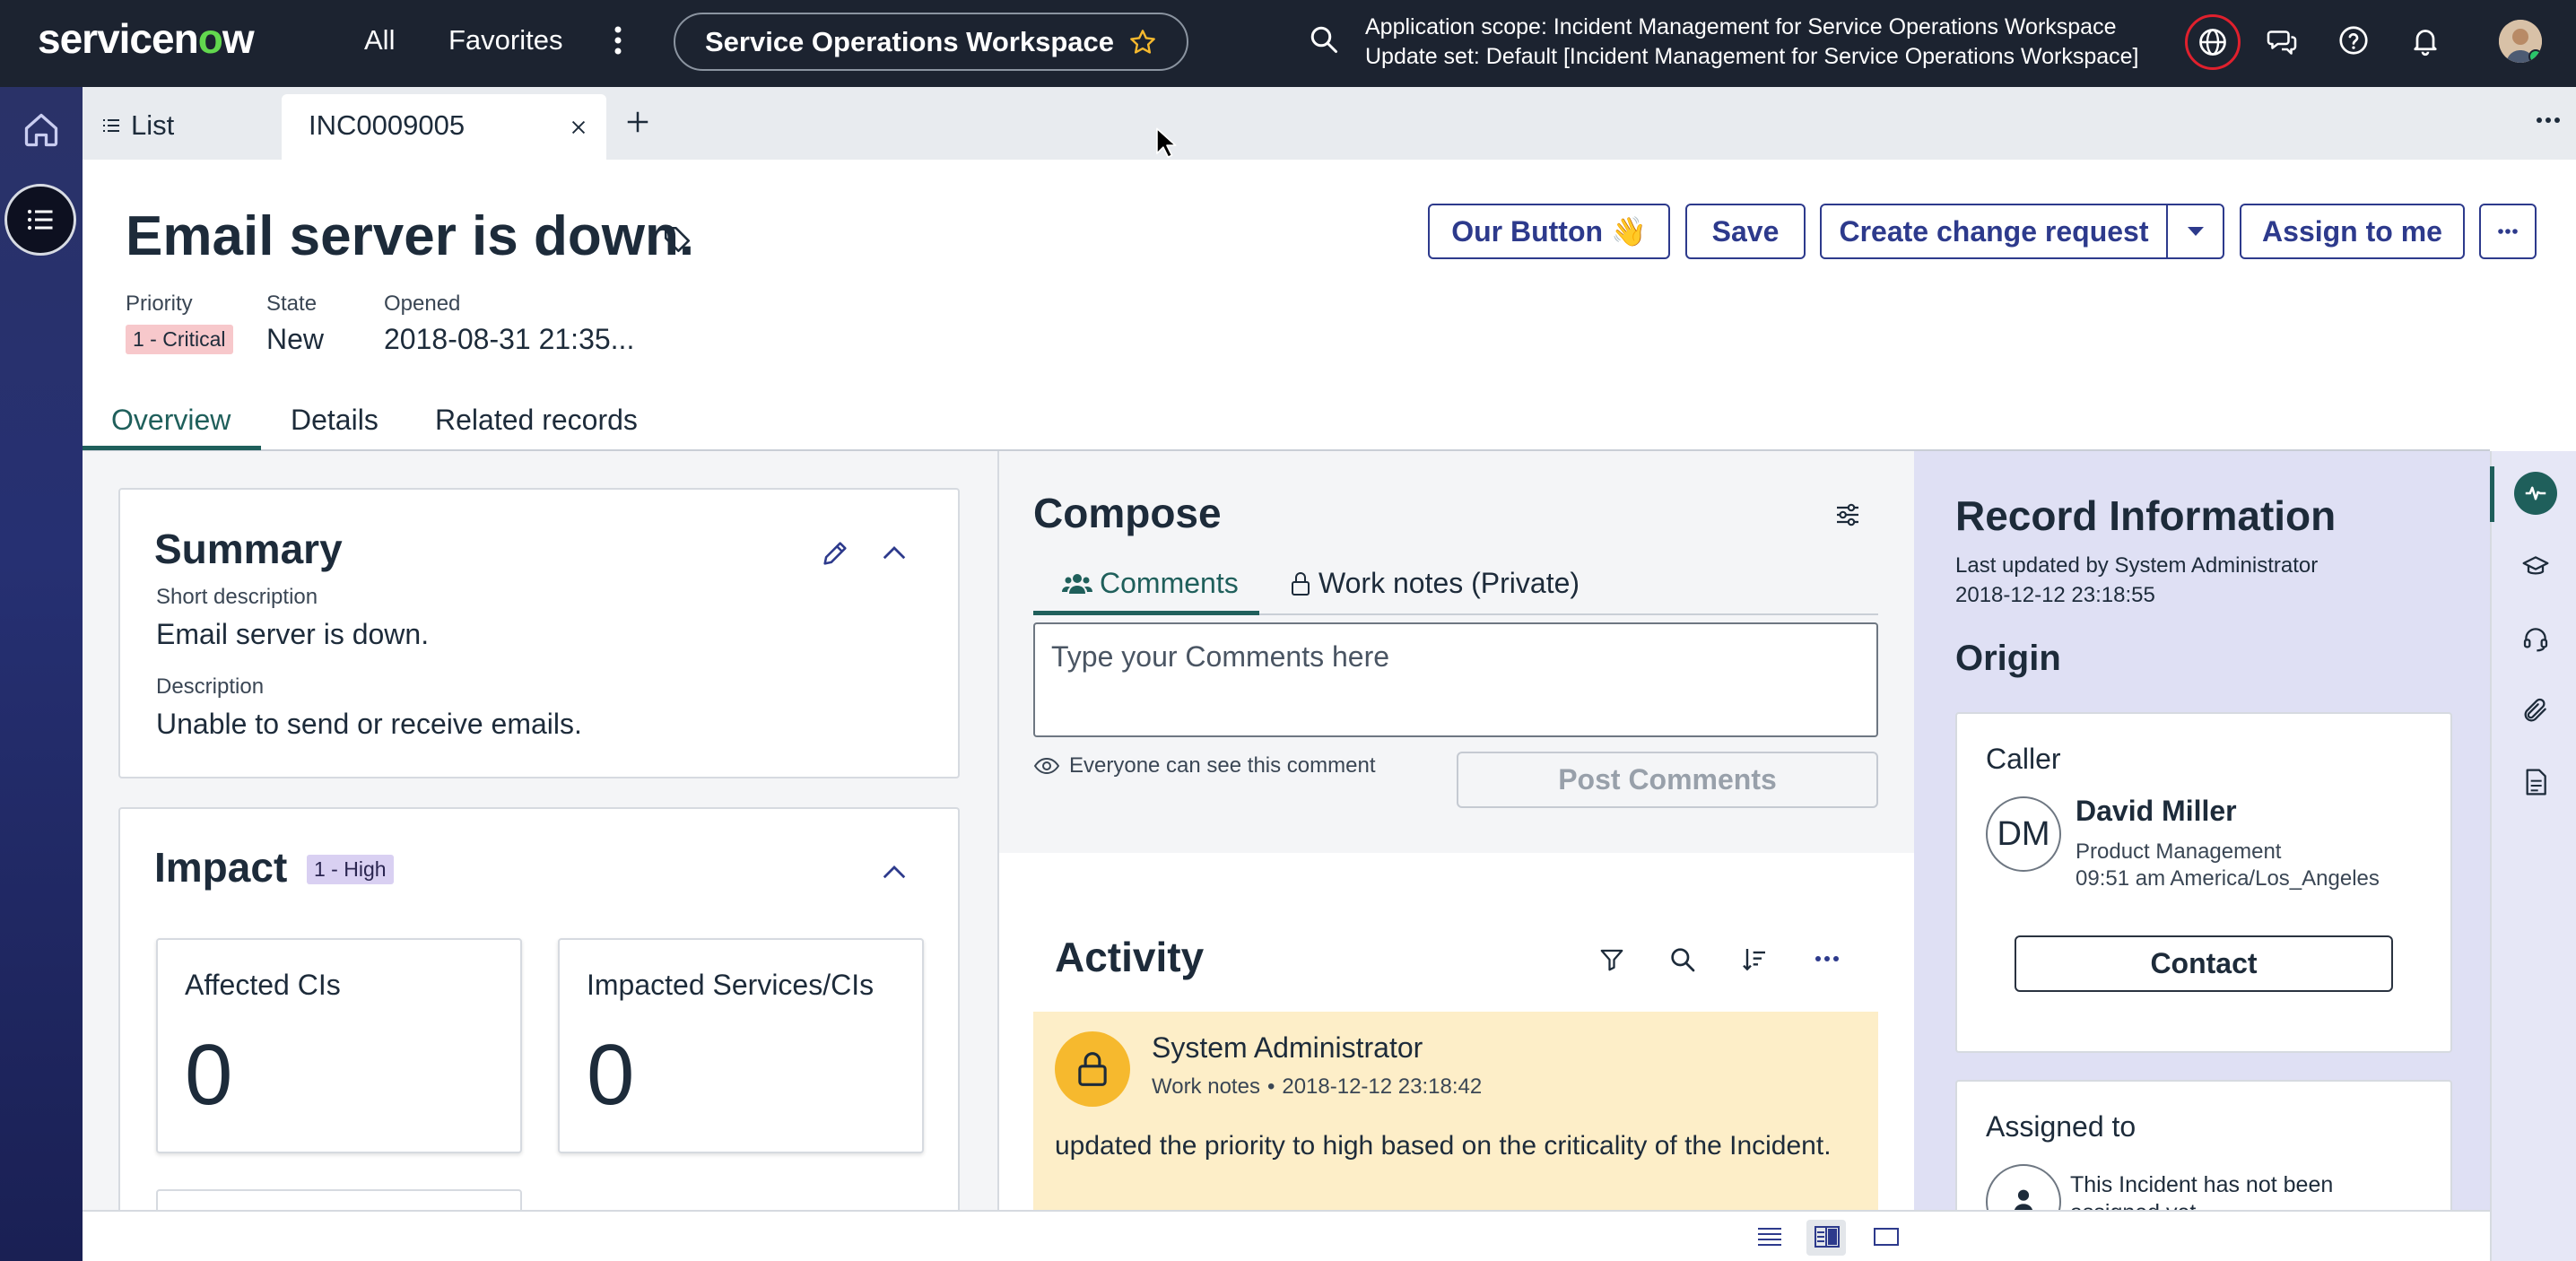  I want to click on lock-avatar-icon, so click(1092, 1069).